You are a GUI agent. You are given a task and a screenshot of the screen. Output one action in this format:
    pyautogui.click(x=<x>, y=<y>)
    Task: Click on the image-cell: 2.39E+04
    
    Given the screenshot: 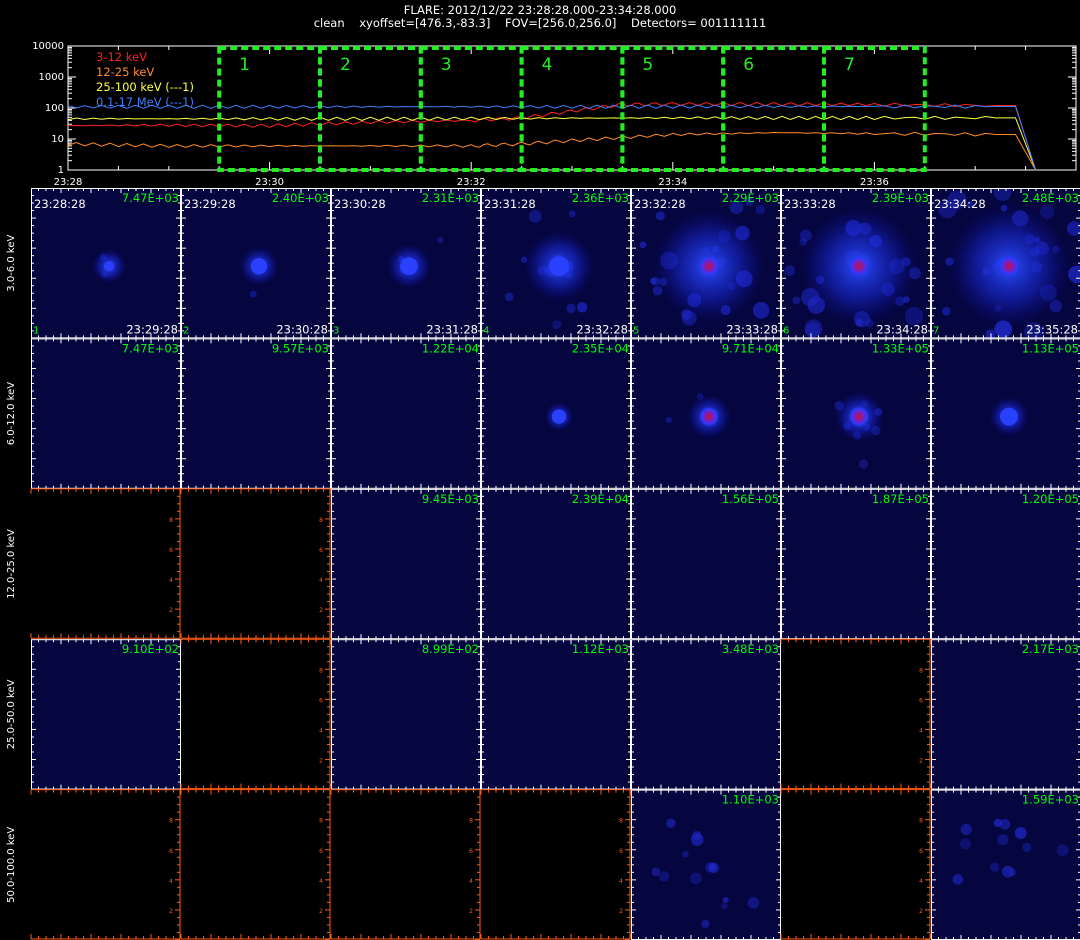 What is the action you would take?
    pyautogui.click(x=556, y=564)
    